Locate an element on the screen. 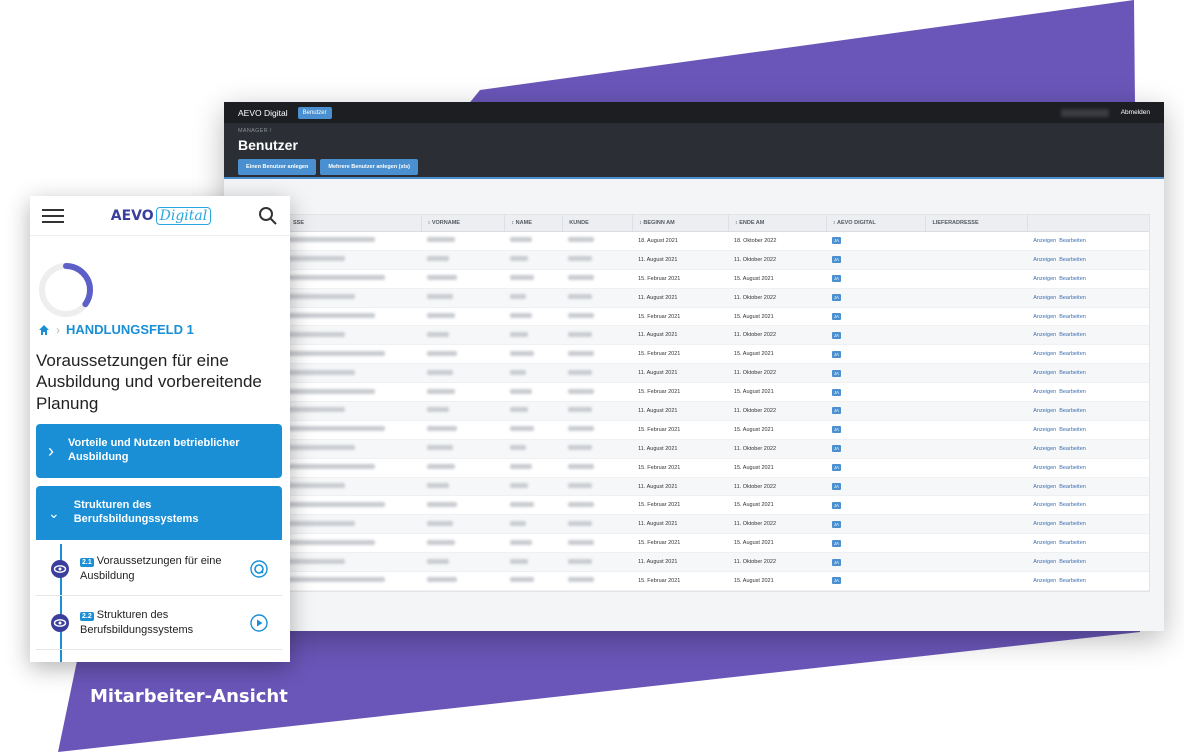 Image resolution: width=1184 pixels, height=752 pixels. column-header-lieferadresse: LIEFERADRESSE is located at coordinates (976, 223).